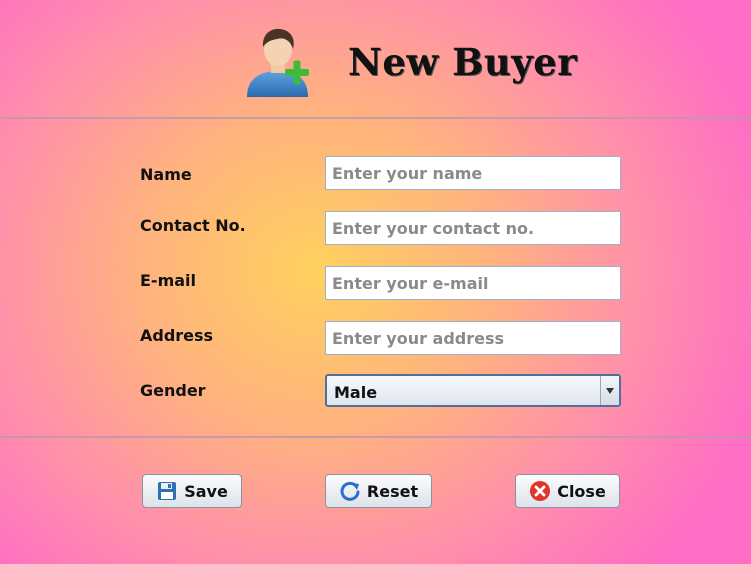  I want to click on email-input, so click(473, 283).